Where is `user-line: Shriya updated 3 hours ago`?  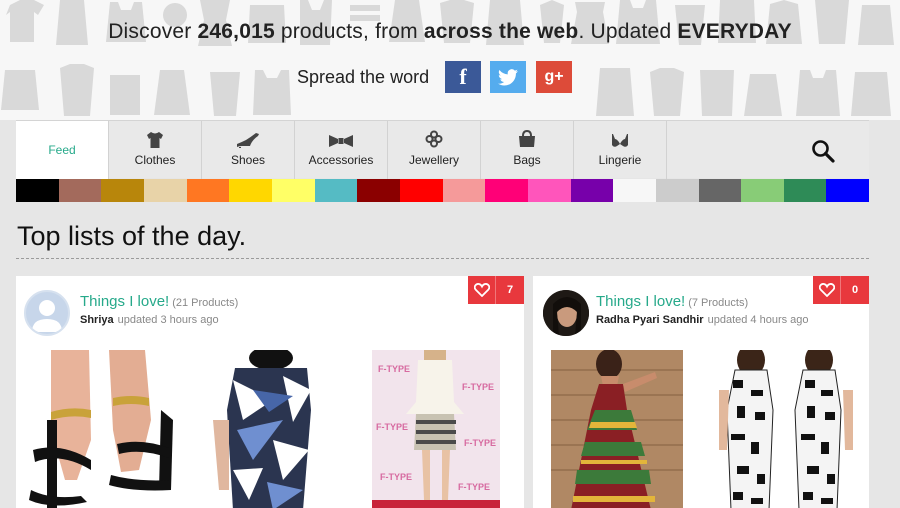
user-line: Shriya updated 3 hours ago is located at coordinates (149, 320).